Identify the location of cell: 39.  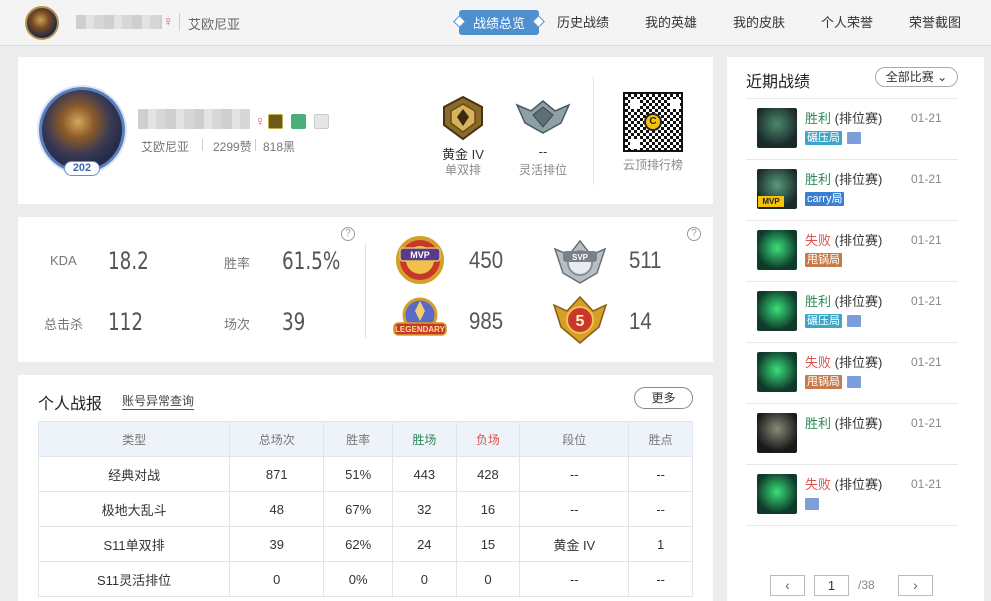
(277, 544).